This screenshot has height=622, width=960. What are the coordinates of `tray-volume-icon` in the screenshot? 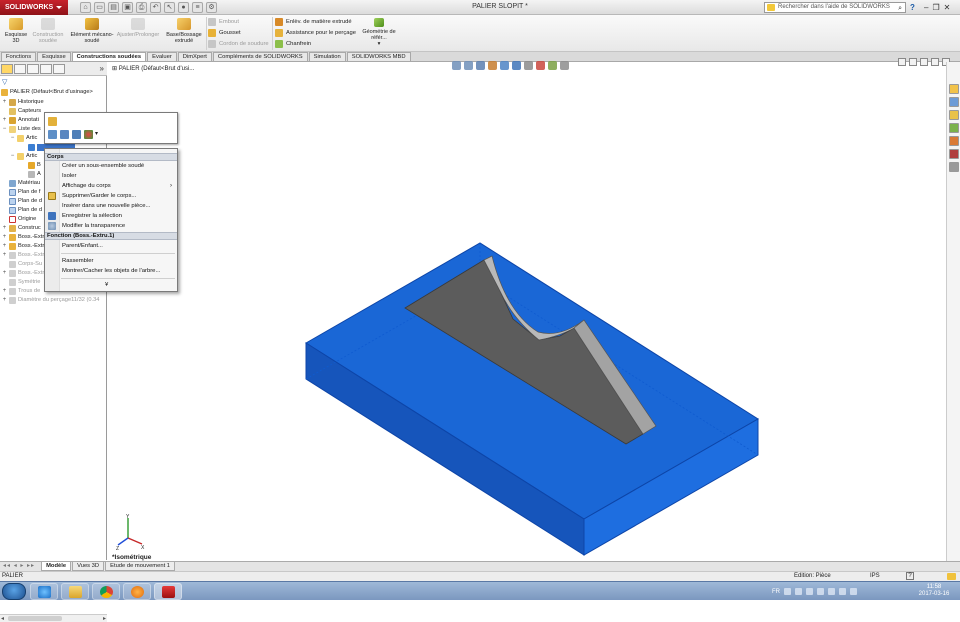 It's located at (842, 591).